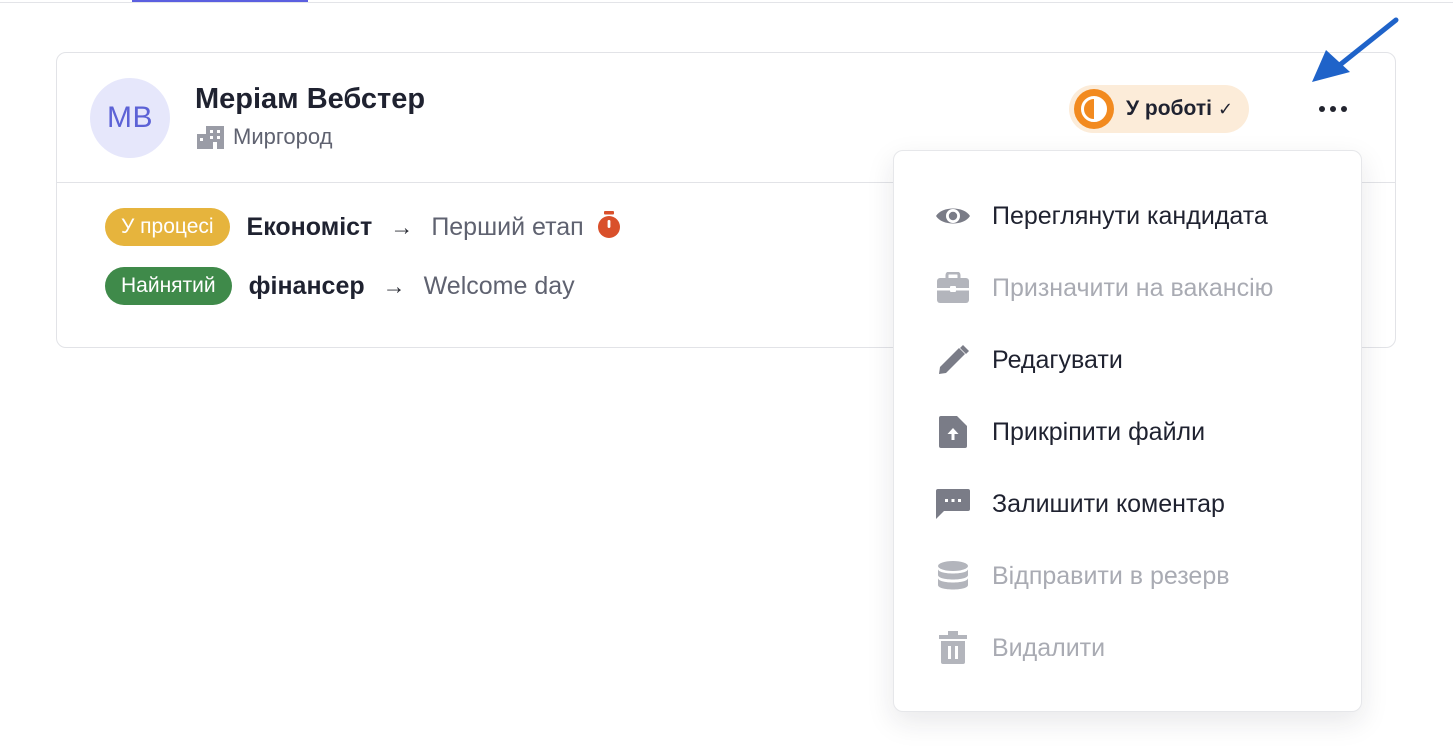 The height and width of the screenshot is (750, 1453). I want to click on status-badge: У роботі ✓, so click(1159, 109).